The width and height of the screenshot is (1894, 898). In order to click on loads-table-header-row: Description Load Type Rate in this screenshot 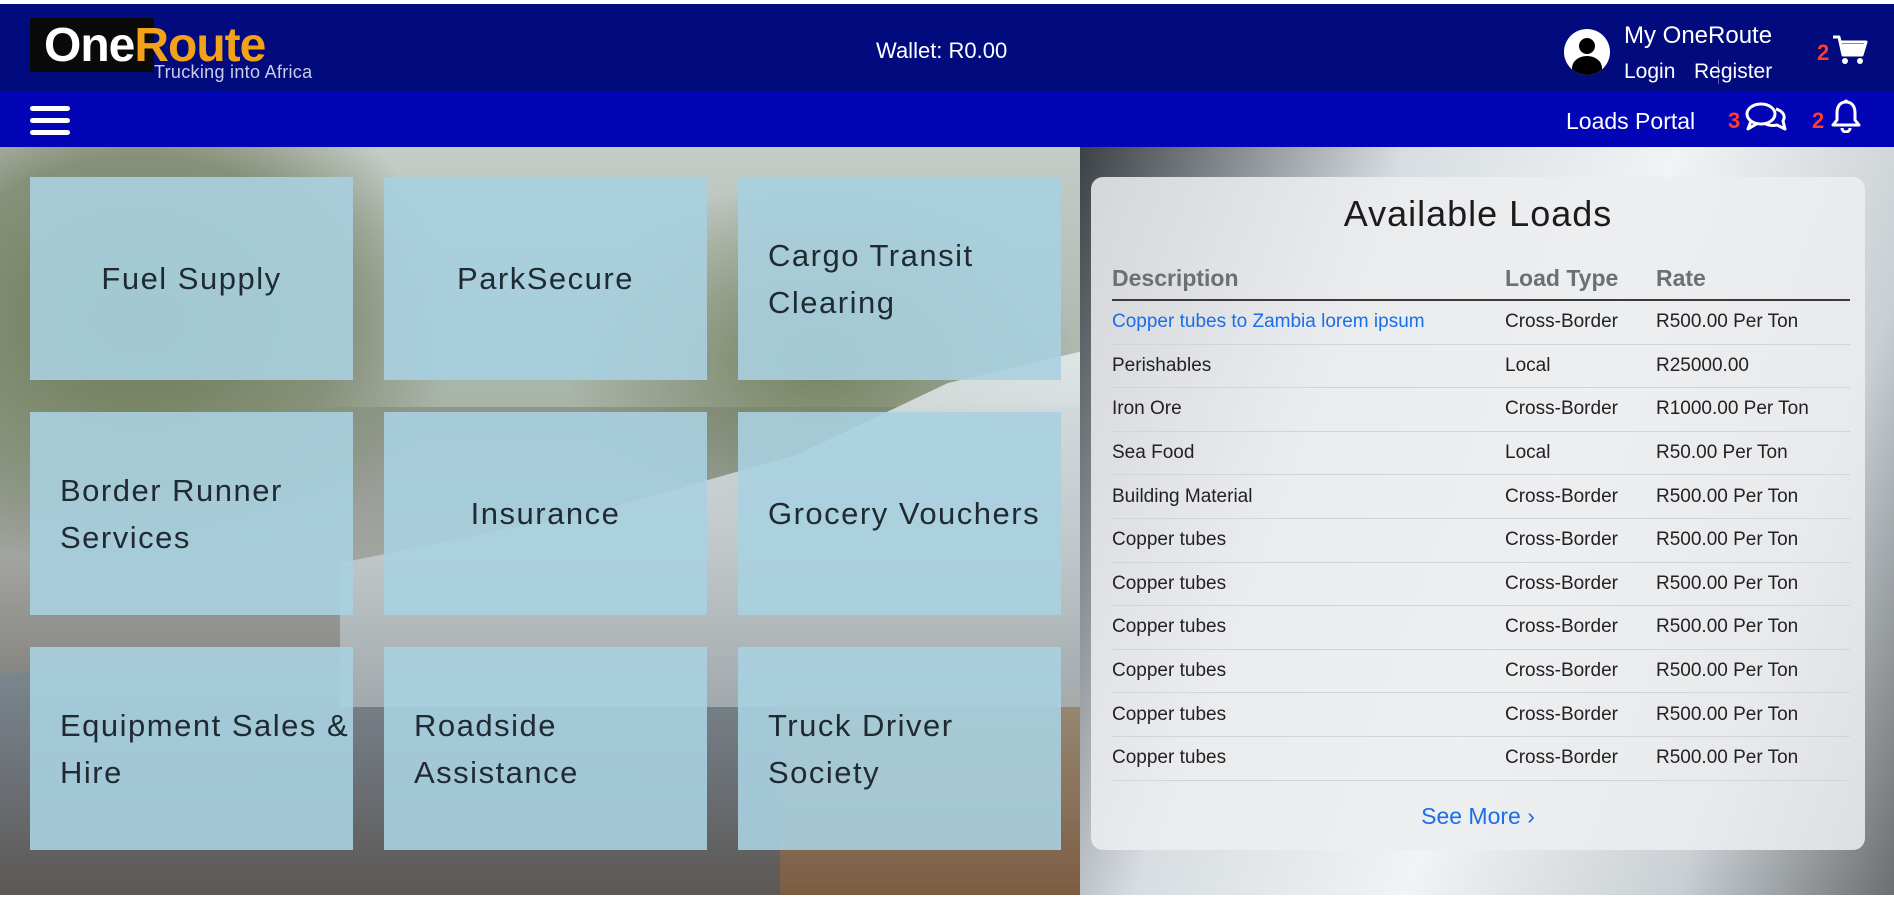, I will do `click(1481, 279)`.